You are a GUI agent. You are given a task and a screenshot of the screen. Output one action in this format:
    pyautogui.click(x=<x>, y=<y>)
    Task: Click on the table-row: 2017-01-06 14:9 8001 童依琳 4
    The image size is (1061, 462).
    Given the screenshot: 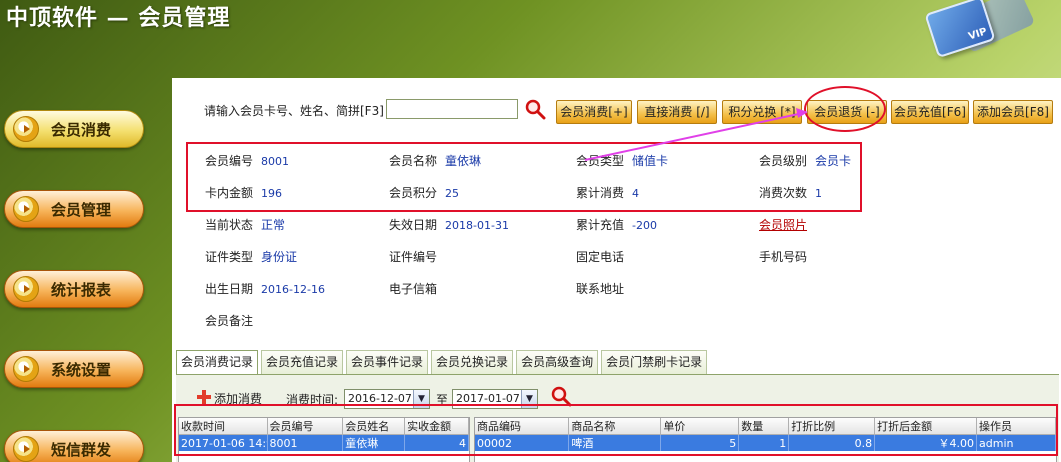 What is the action you would take?
    pyautogui.click(x=324, y=442)
    